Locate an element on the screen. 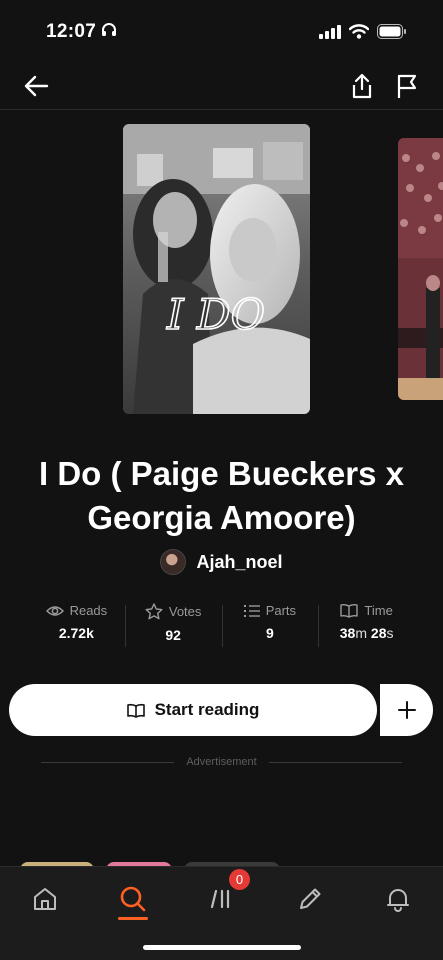 This screenshot has height=960, width=443. stat-parts: Parts 9 is located at coordinates (270, 626).